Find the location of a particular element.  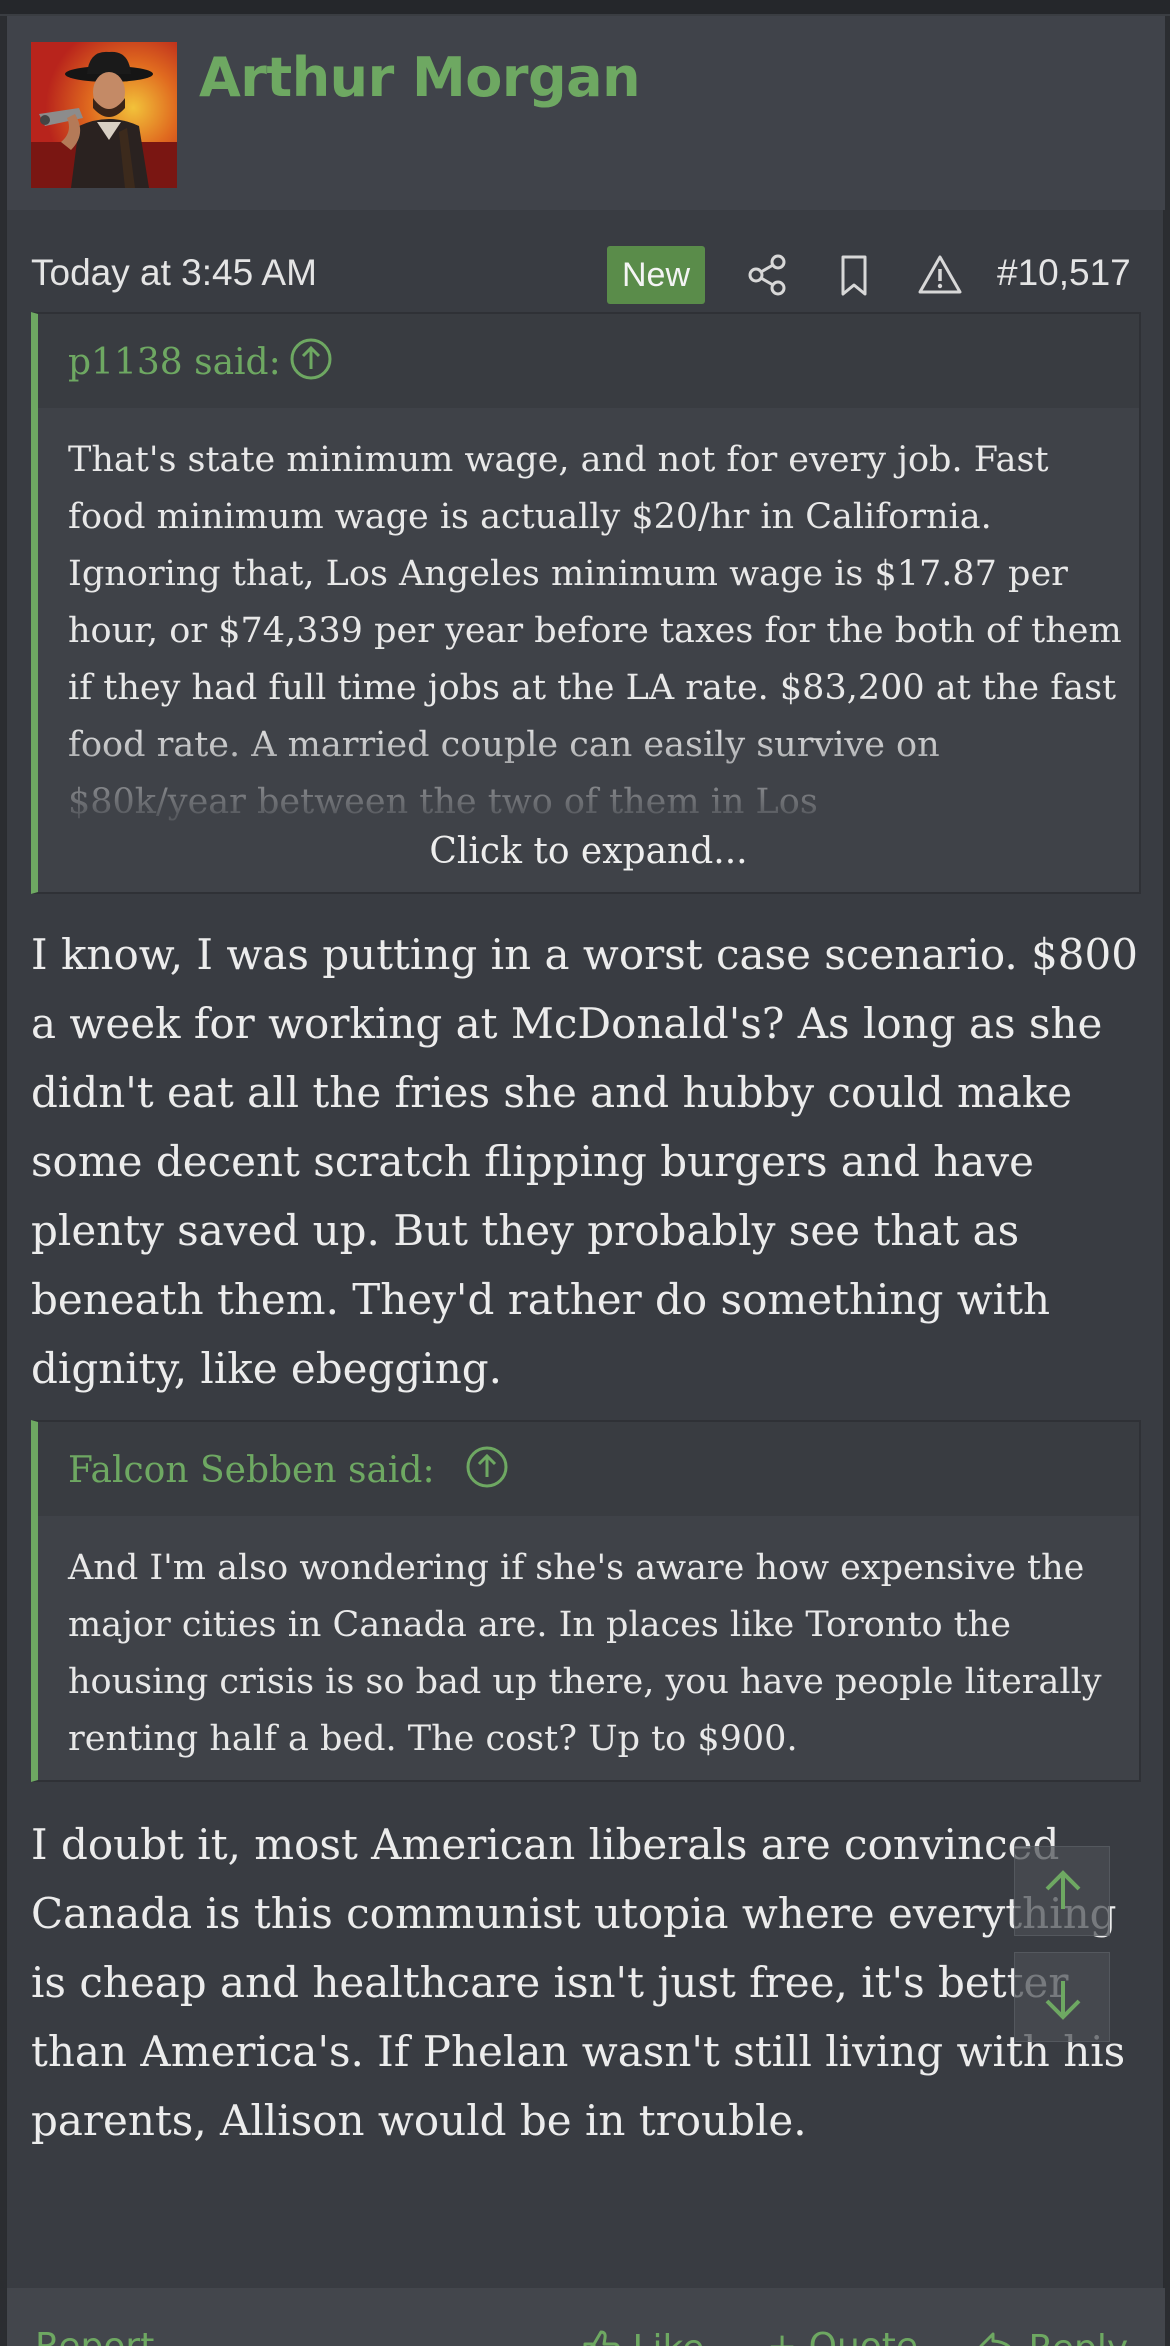

quote-button: + Quote is located at coordinates (842, 2336).